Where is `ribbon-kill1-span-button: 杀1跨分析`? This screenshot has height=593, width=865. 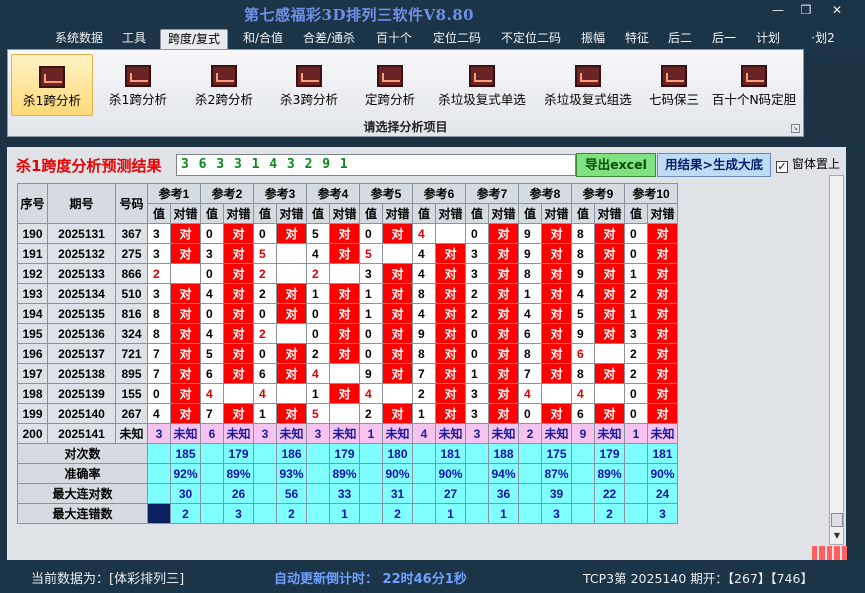
ribbon-kill1-span-button: 杀1跨分析 is located at coordinates (52, 85).